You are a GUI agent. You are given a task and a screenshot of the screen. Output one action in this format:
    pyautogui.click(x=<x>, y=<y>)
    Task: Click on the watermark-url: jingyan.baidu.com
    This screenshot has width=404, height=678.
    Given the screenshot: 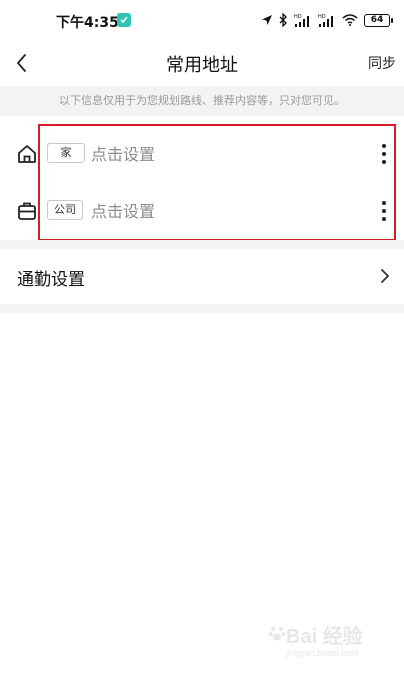 What is the action you would take?
    pyautogui.click(x=322, y=653)
    